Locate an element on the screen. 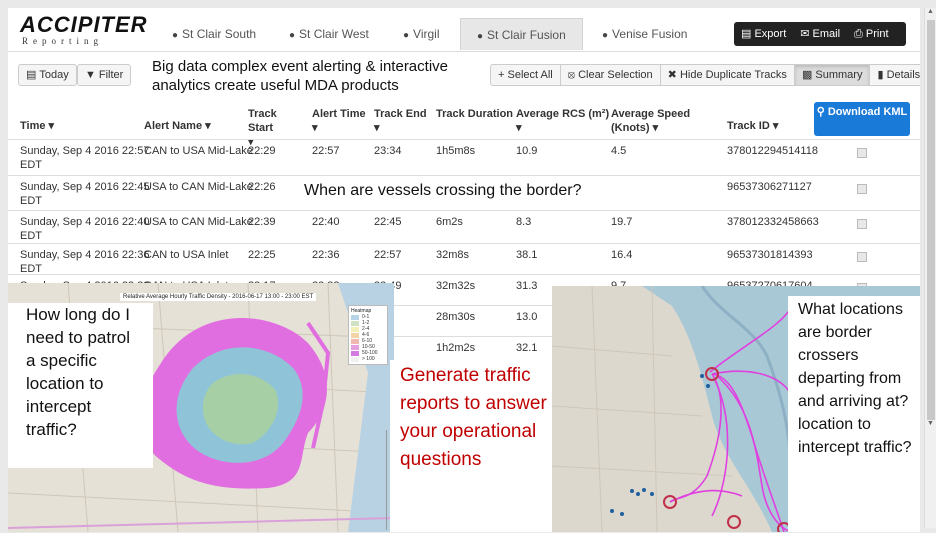  select-all-button: + Select All is located at coordinates (525, 75).